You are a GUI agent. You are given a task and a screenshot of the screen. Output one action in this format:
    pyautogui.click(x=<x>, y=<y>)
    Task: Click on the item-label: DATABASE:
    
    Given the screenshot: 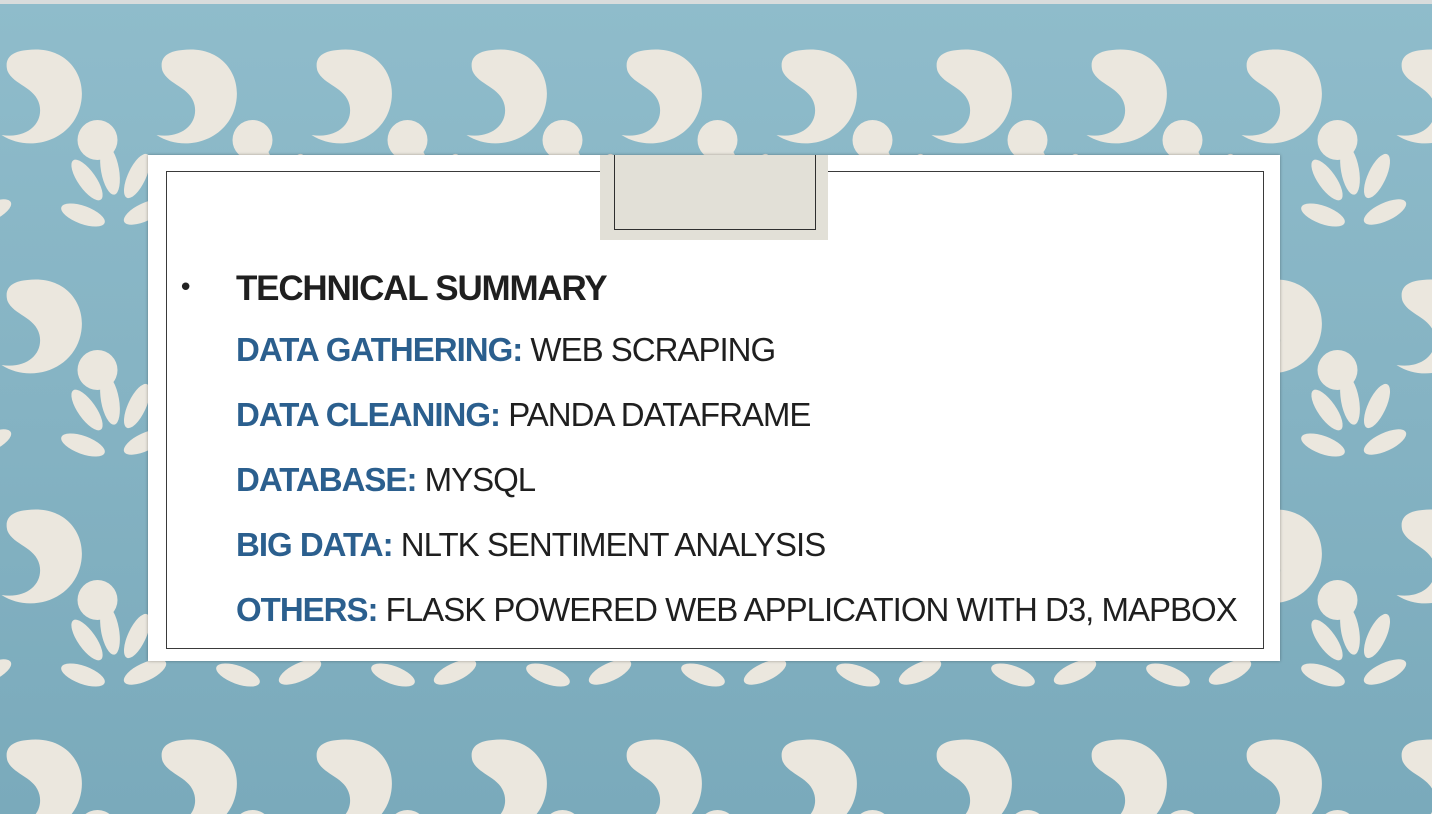 What is the action you would take?
    pyautogui.click(x=326, y=479)
    